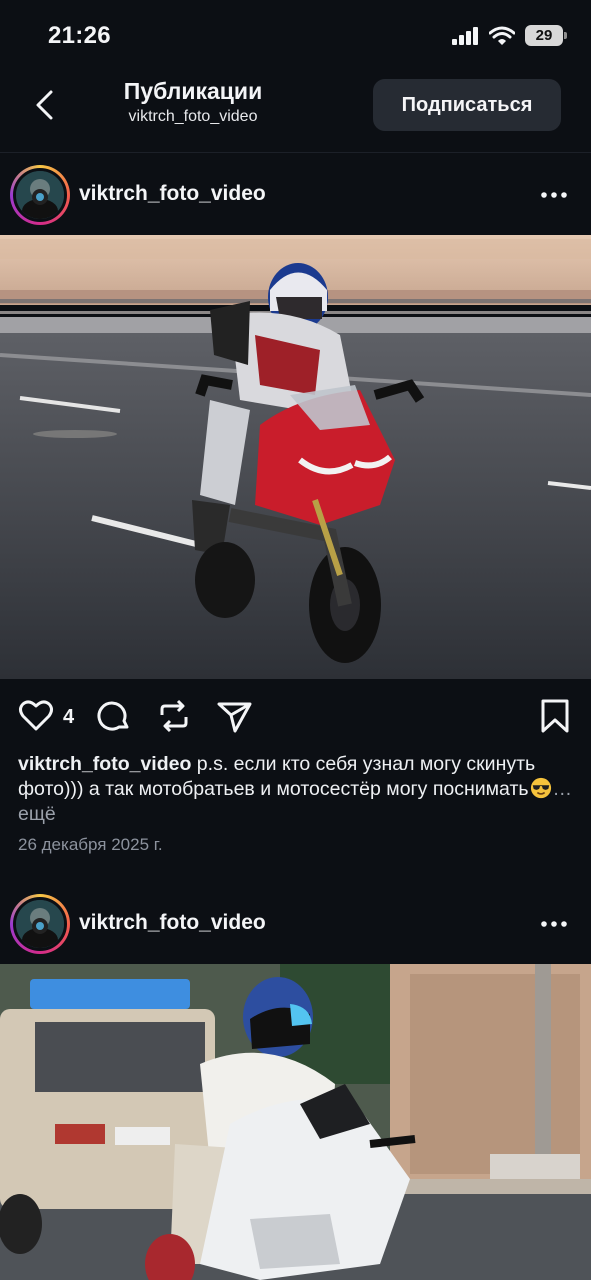 This screenshot has height=1280, width=591. I want to click on like-count: 4, so click(68, 717).